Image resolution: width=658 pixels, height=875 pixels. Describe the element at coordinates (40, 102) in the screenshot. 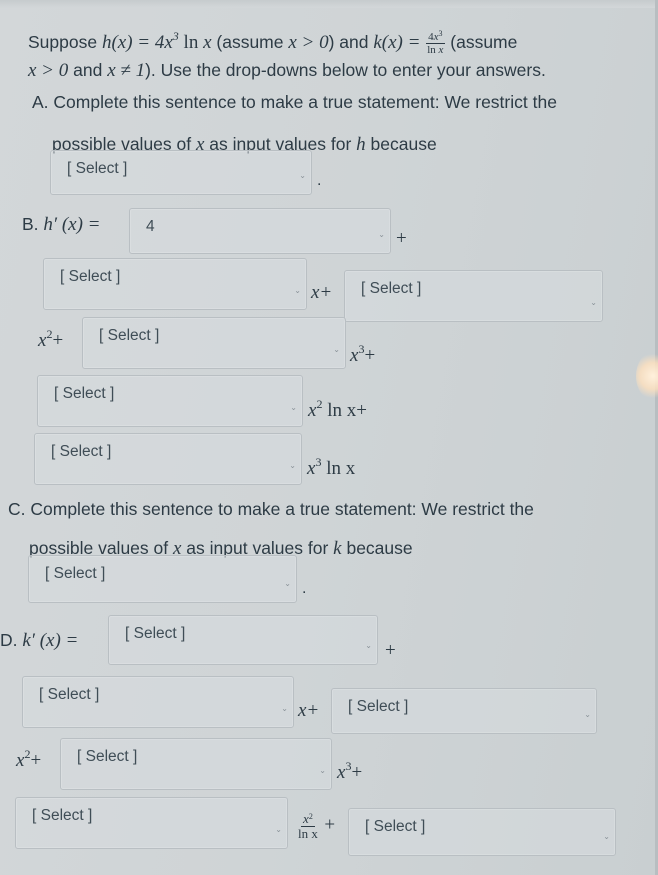

I see `question-a-label: A.` at that location.